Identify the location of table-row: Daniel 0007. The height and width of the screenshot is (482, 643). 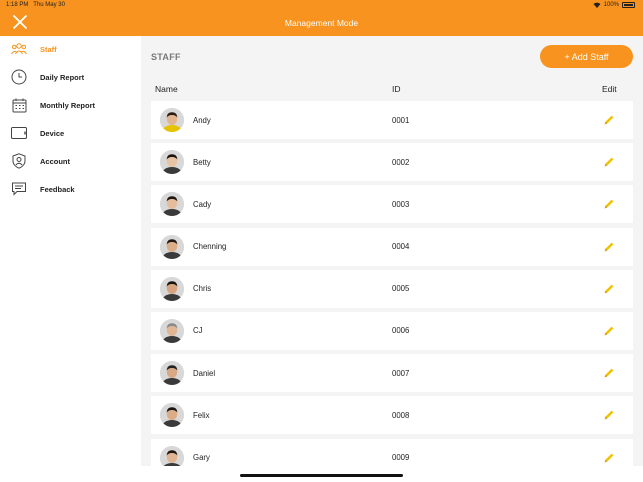
(392, 373).